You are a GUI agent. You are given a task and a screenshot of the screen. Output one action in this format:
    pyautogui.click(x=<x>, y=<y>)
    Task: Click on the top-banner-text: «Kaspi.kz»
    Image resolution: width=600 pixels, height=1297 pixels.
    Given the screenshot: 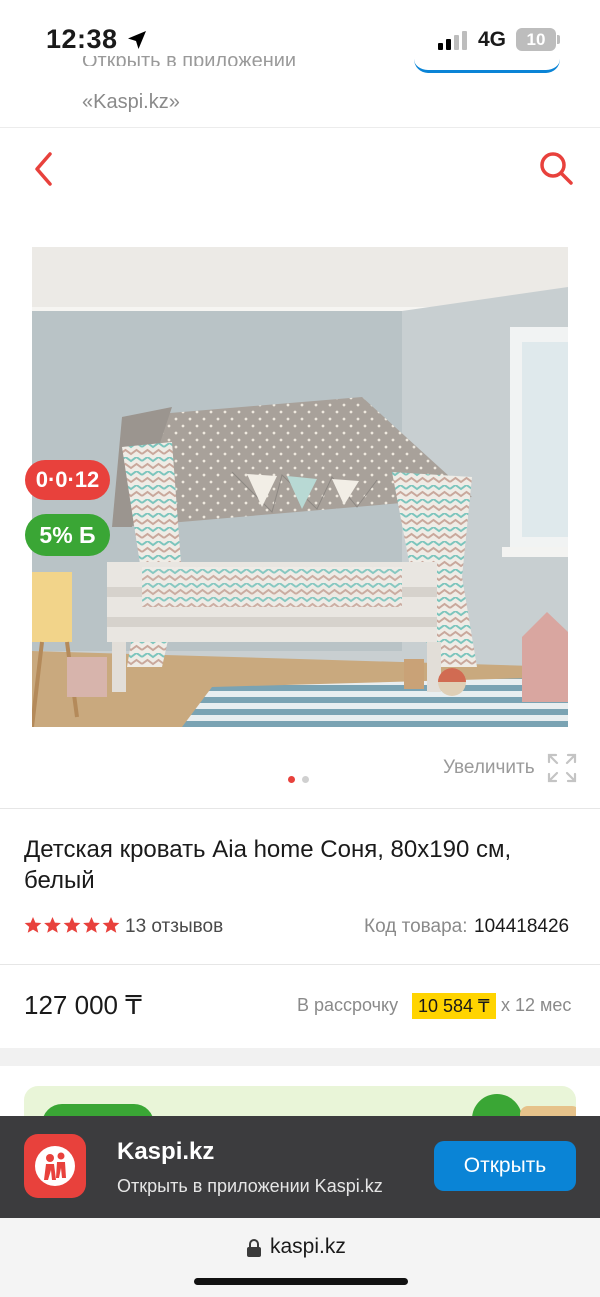 What is the action you would take?
    pyautogui.click(x=131, y=102)
    